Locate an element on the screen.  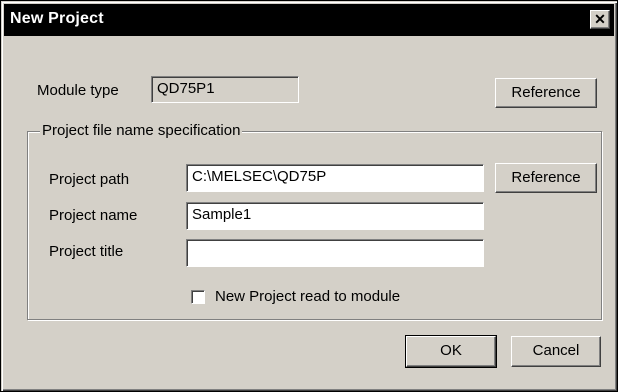
ok-button: OK is located at coordinates (451, 351).